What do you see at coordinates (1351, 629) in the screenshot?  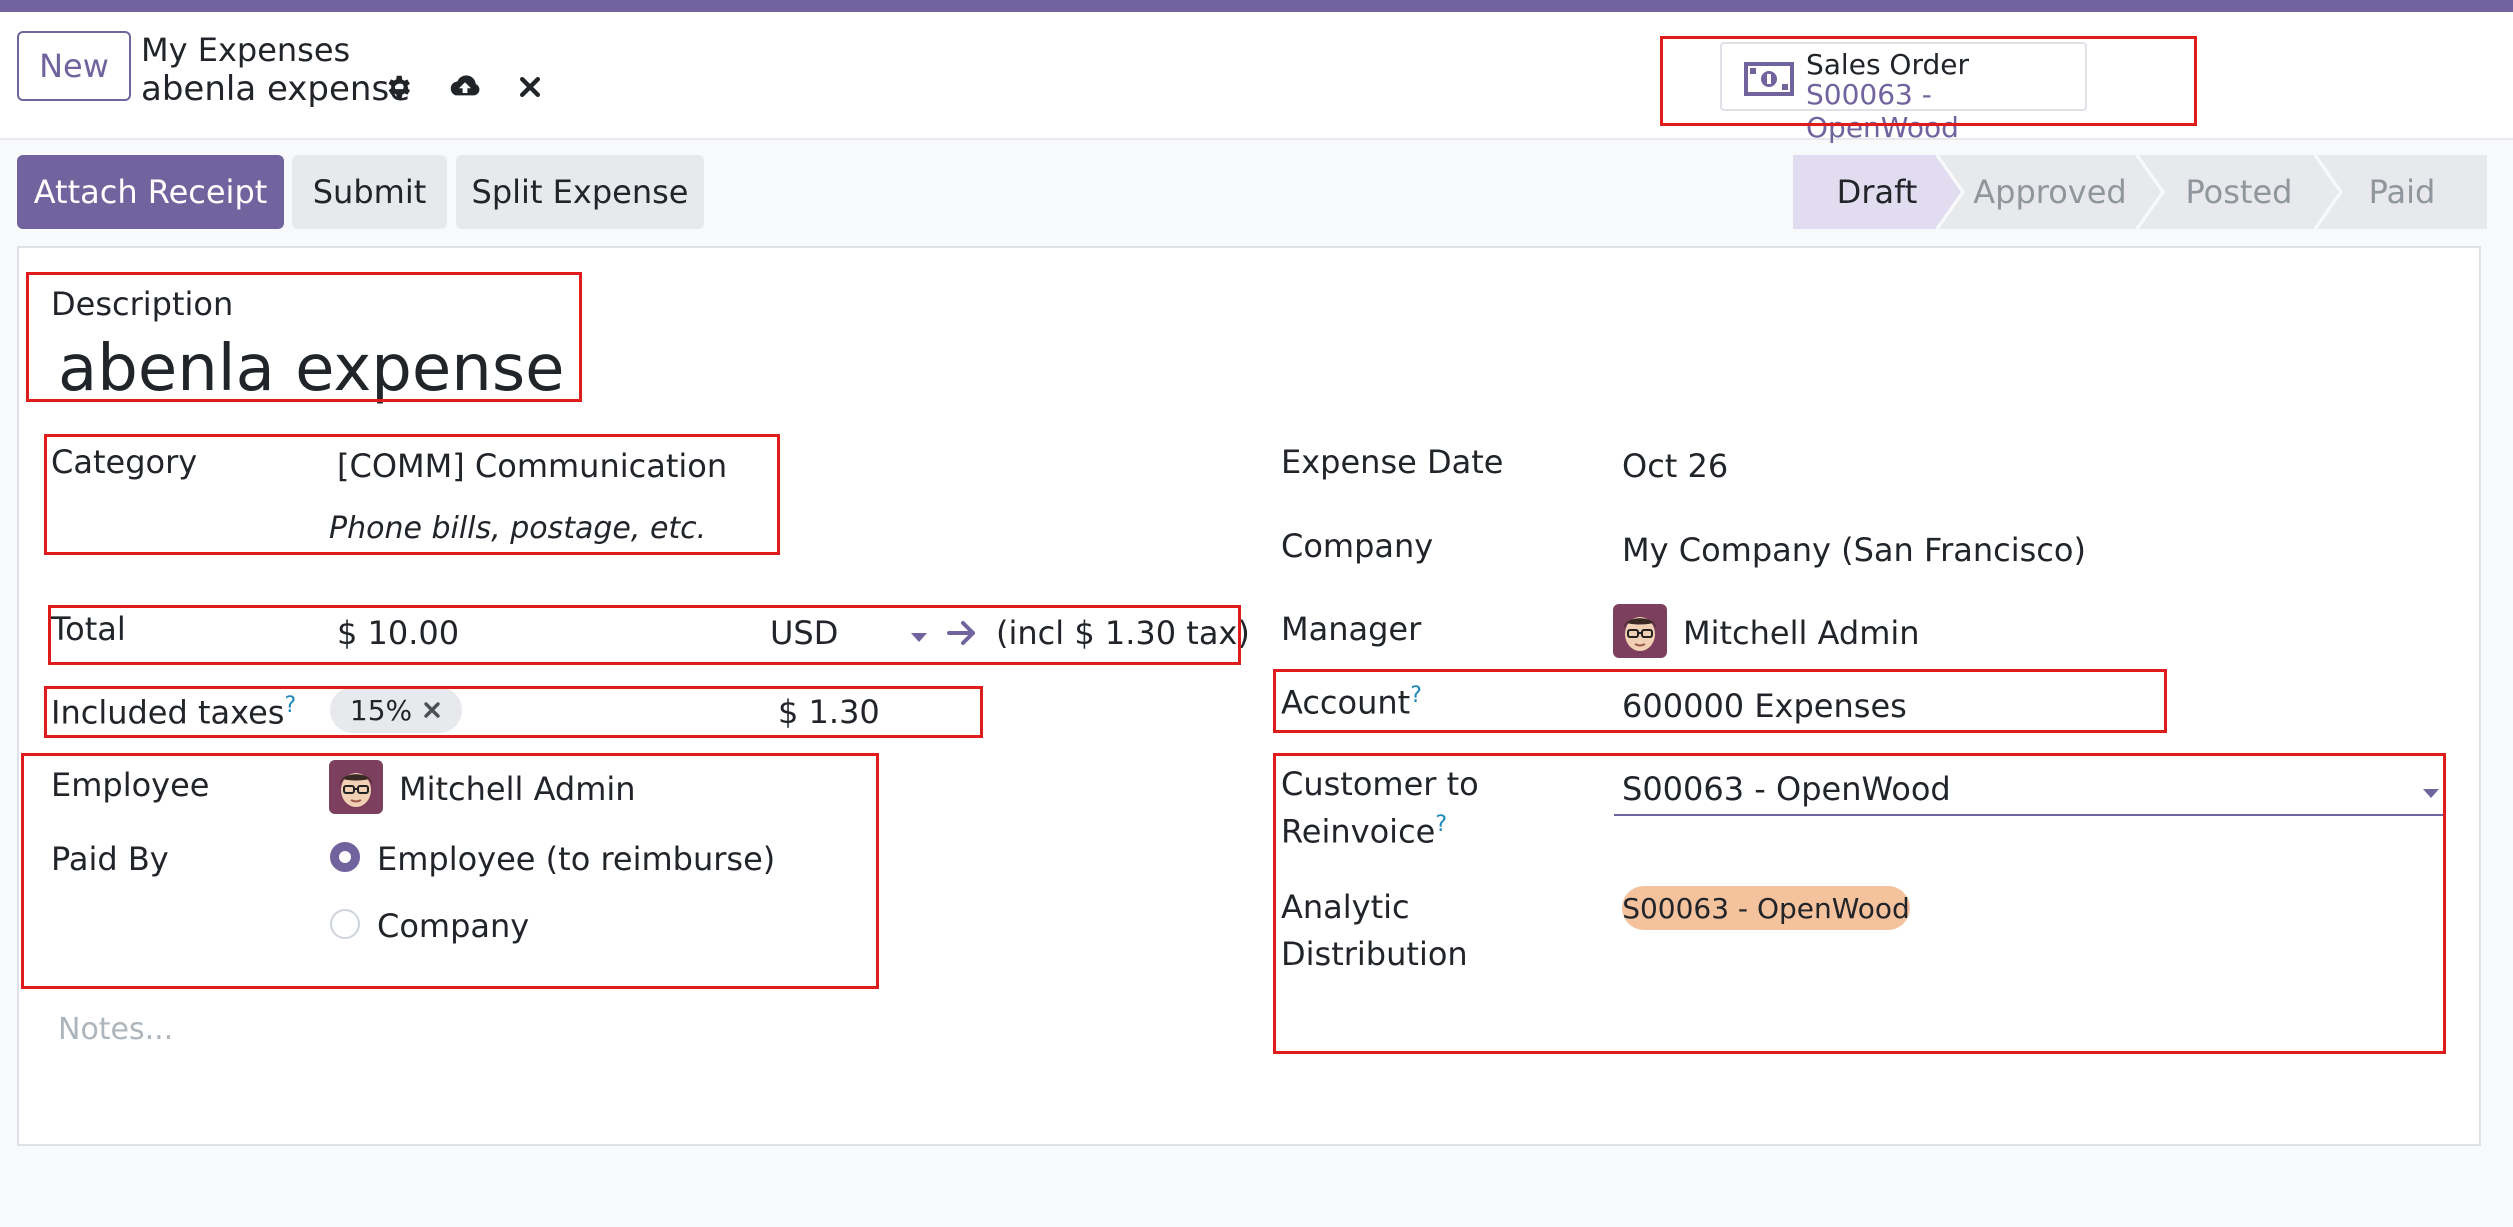 I see `manager-label: Manager` at bounding box center [1351, 629].